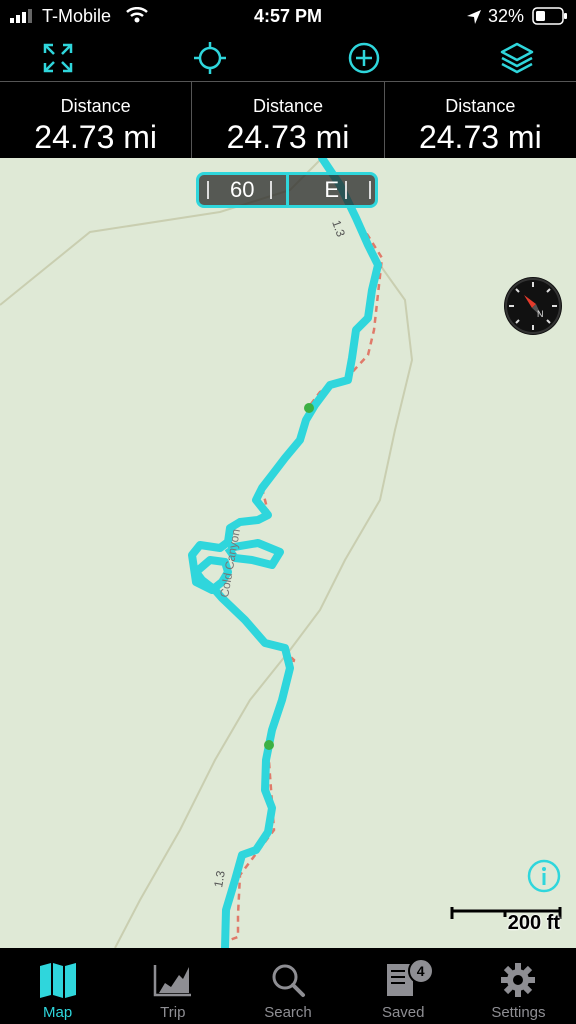  Describe the element at coordinates (288, 16) in the screenshot. I see `status-bar: T-Mobile 4:57 PM 32%` at that location.